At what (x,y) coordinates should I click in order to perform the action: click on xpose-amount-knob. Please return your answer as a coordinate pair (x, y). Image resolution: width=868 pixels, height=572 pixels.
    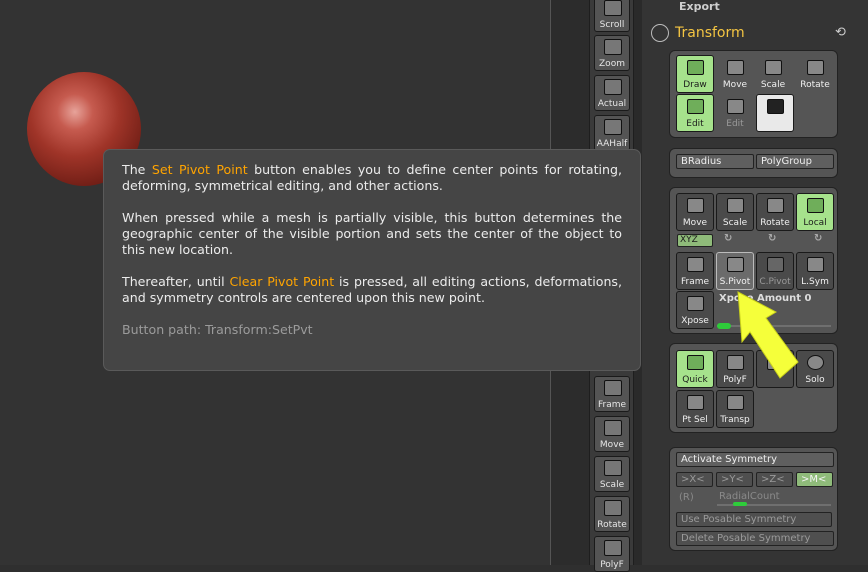
    Looking at the image, I should click on (724, 326).